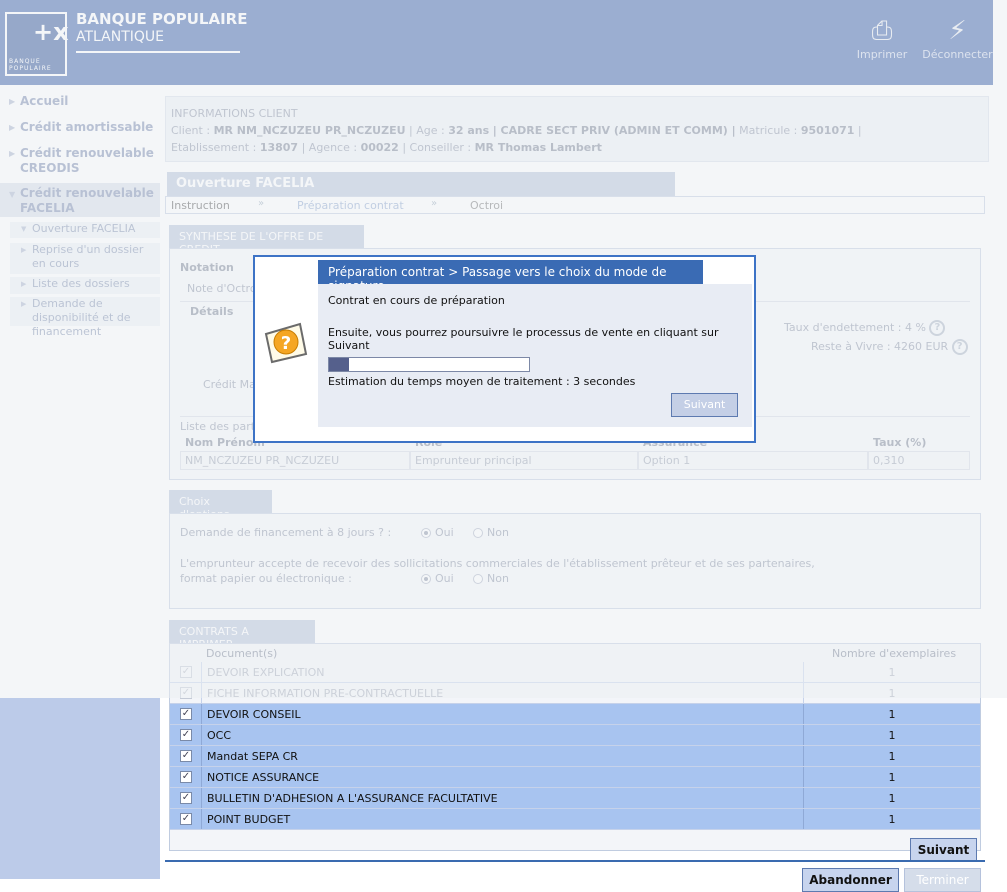 This screenshot has width=1007, height=892. Describe the element at coordinates (282, 532) in the screenshot. I see `option-q1-text: Demande de financement à 8 jours ?` at that location.